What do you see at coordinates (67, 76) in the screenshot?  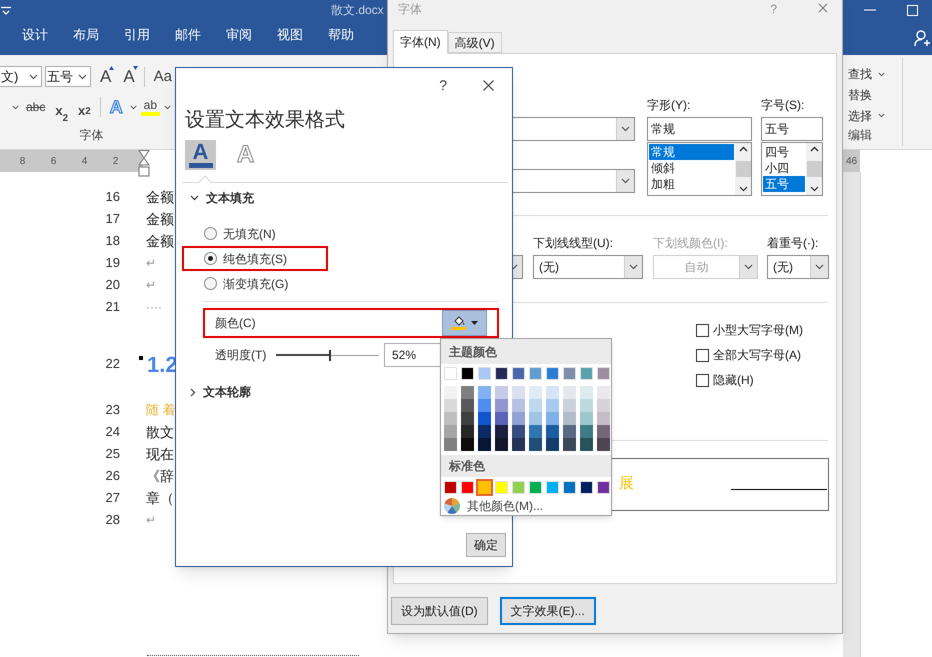 I see `font-dropdown: 五号` at bounding box center [67, 76].